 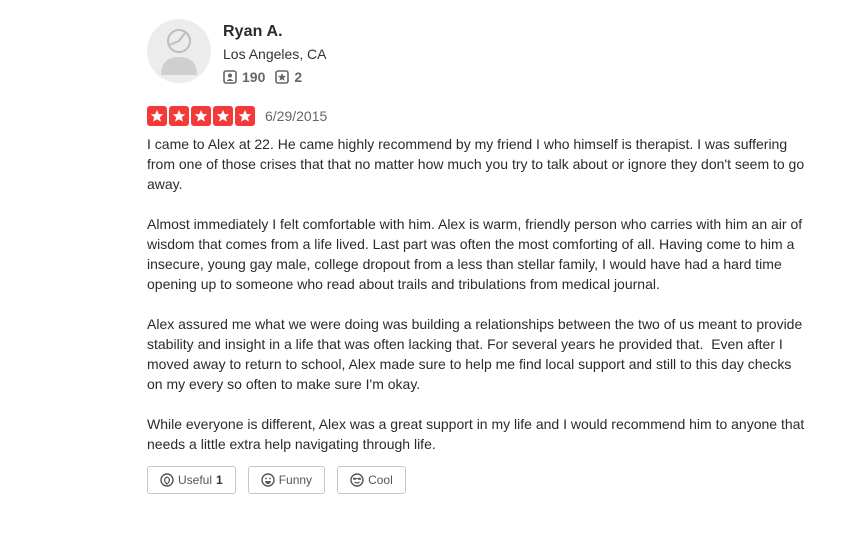 What do you see at coordinates (298, 77) in the screenshot?
I see `reviews-count: 2` at bounding box center [298, 77].